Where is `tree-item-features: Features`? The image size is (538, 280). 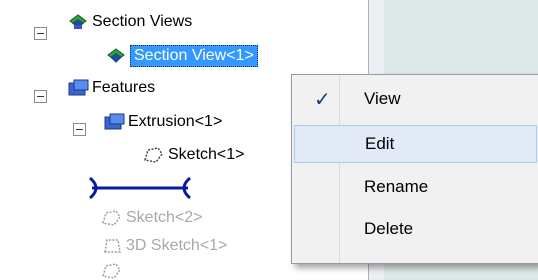
tree-item-features: Features is located at coordinates (110, 88).